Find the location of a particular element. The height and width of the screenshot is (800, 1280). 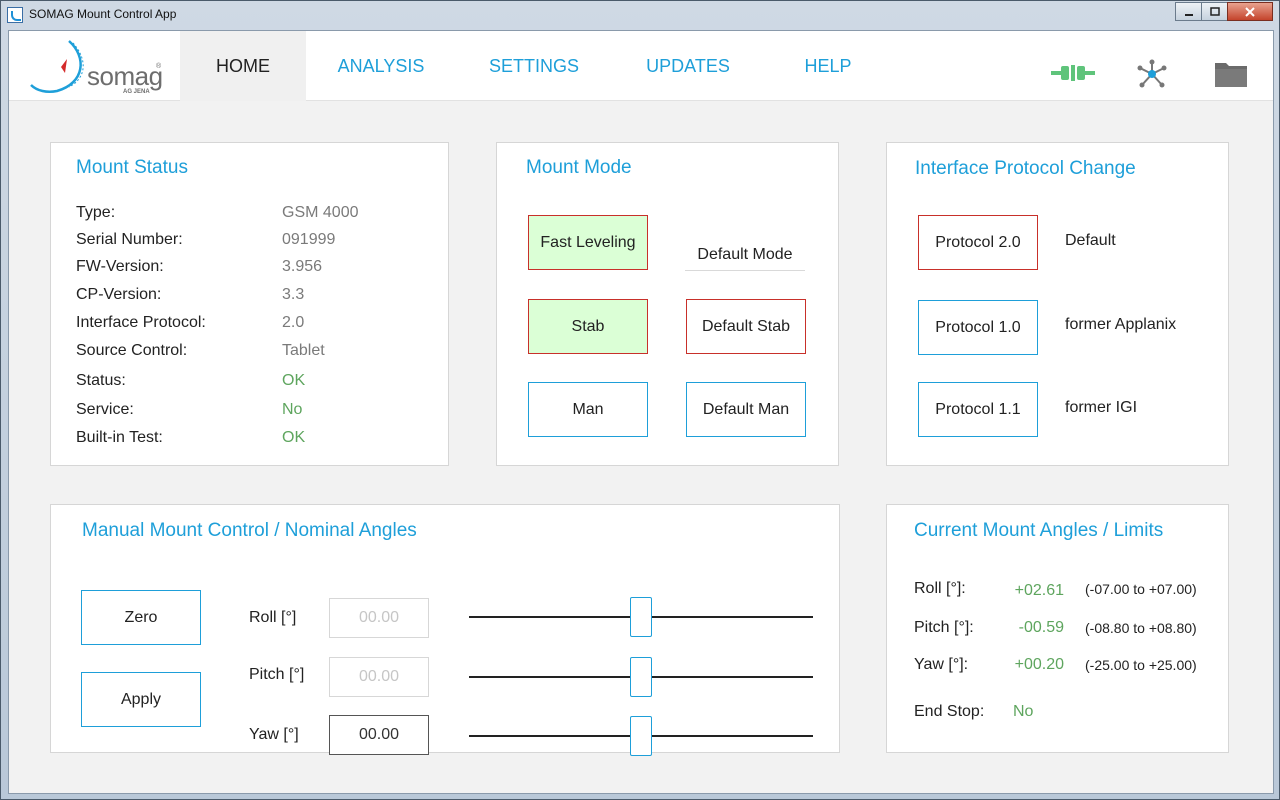

window-title: SOMAG Mount Control App is located at coordinates (103, 14).